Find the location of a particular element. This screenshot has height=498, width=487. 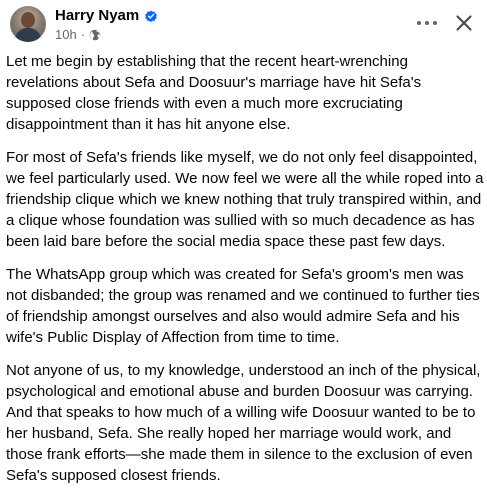

more-options-icon is located at coordinates (419, 23).